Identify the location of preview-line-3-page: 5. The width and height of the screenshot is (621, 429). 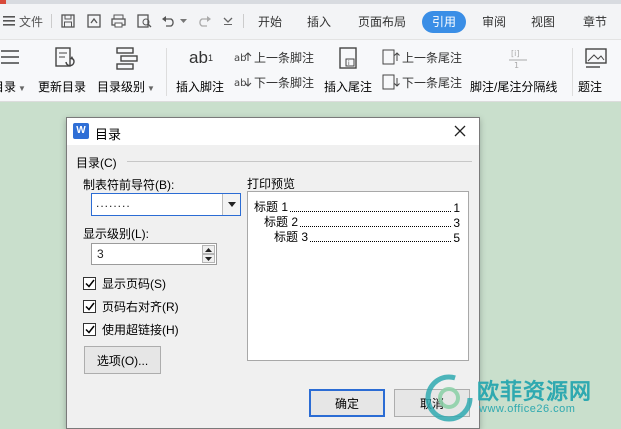
(456, 238).